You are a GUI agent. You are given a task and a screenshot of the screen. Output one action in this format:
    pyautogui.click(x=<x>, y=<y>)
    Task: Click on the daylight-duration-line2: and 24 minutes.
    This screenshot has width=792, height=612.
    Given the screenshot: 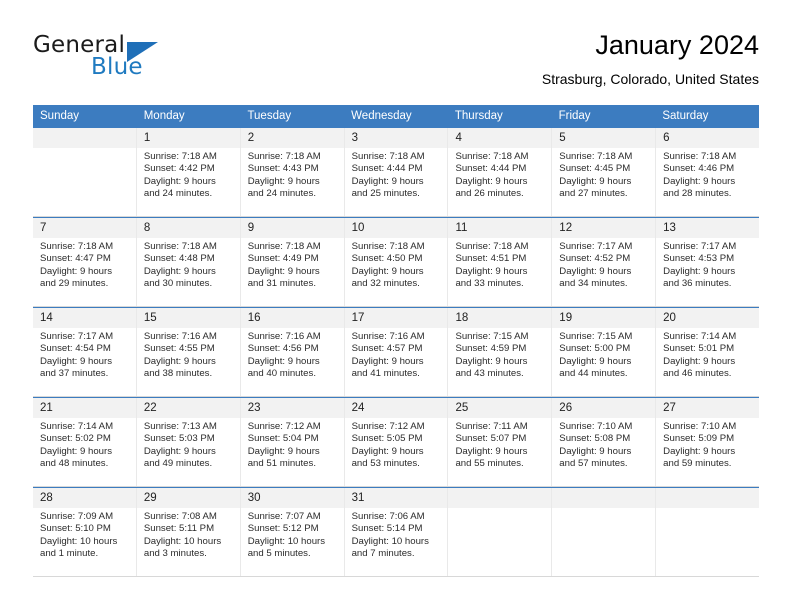 What is the action you would take?
    pyautogui.click(x=178, y=194)
    